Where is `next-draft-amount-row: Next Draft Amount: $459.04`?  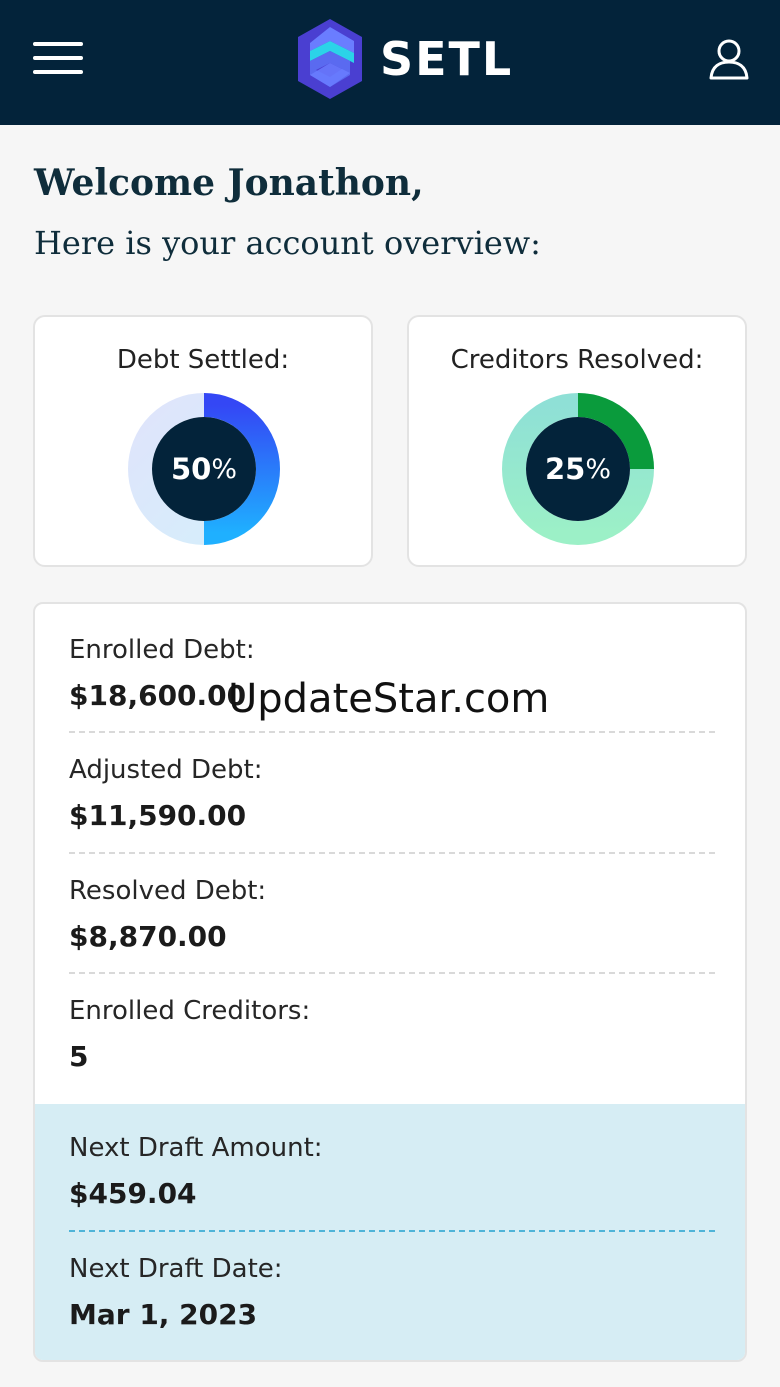 next-draft-amount-row: Next Draft Amount: $459.04 is located at coordinates (392, 1171).